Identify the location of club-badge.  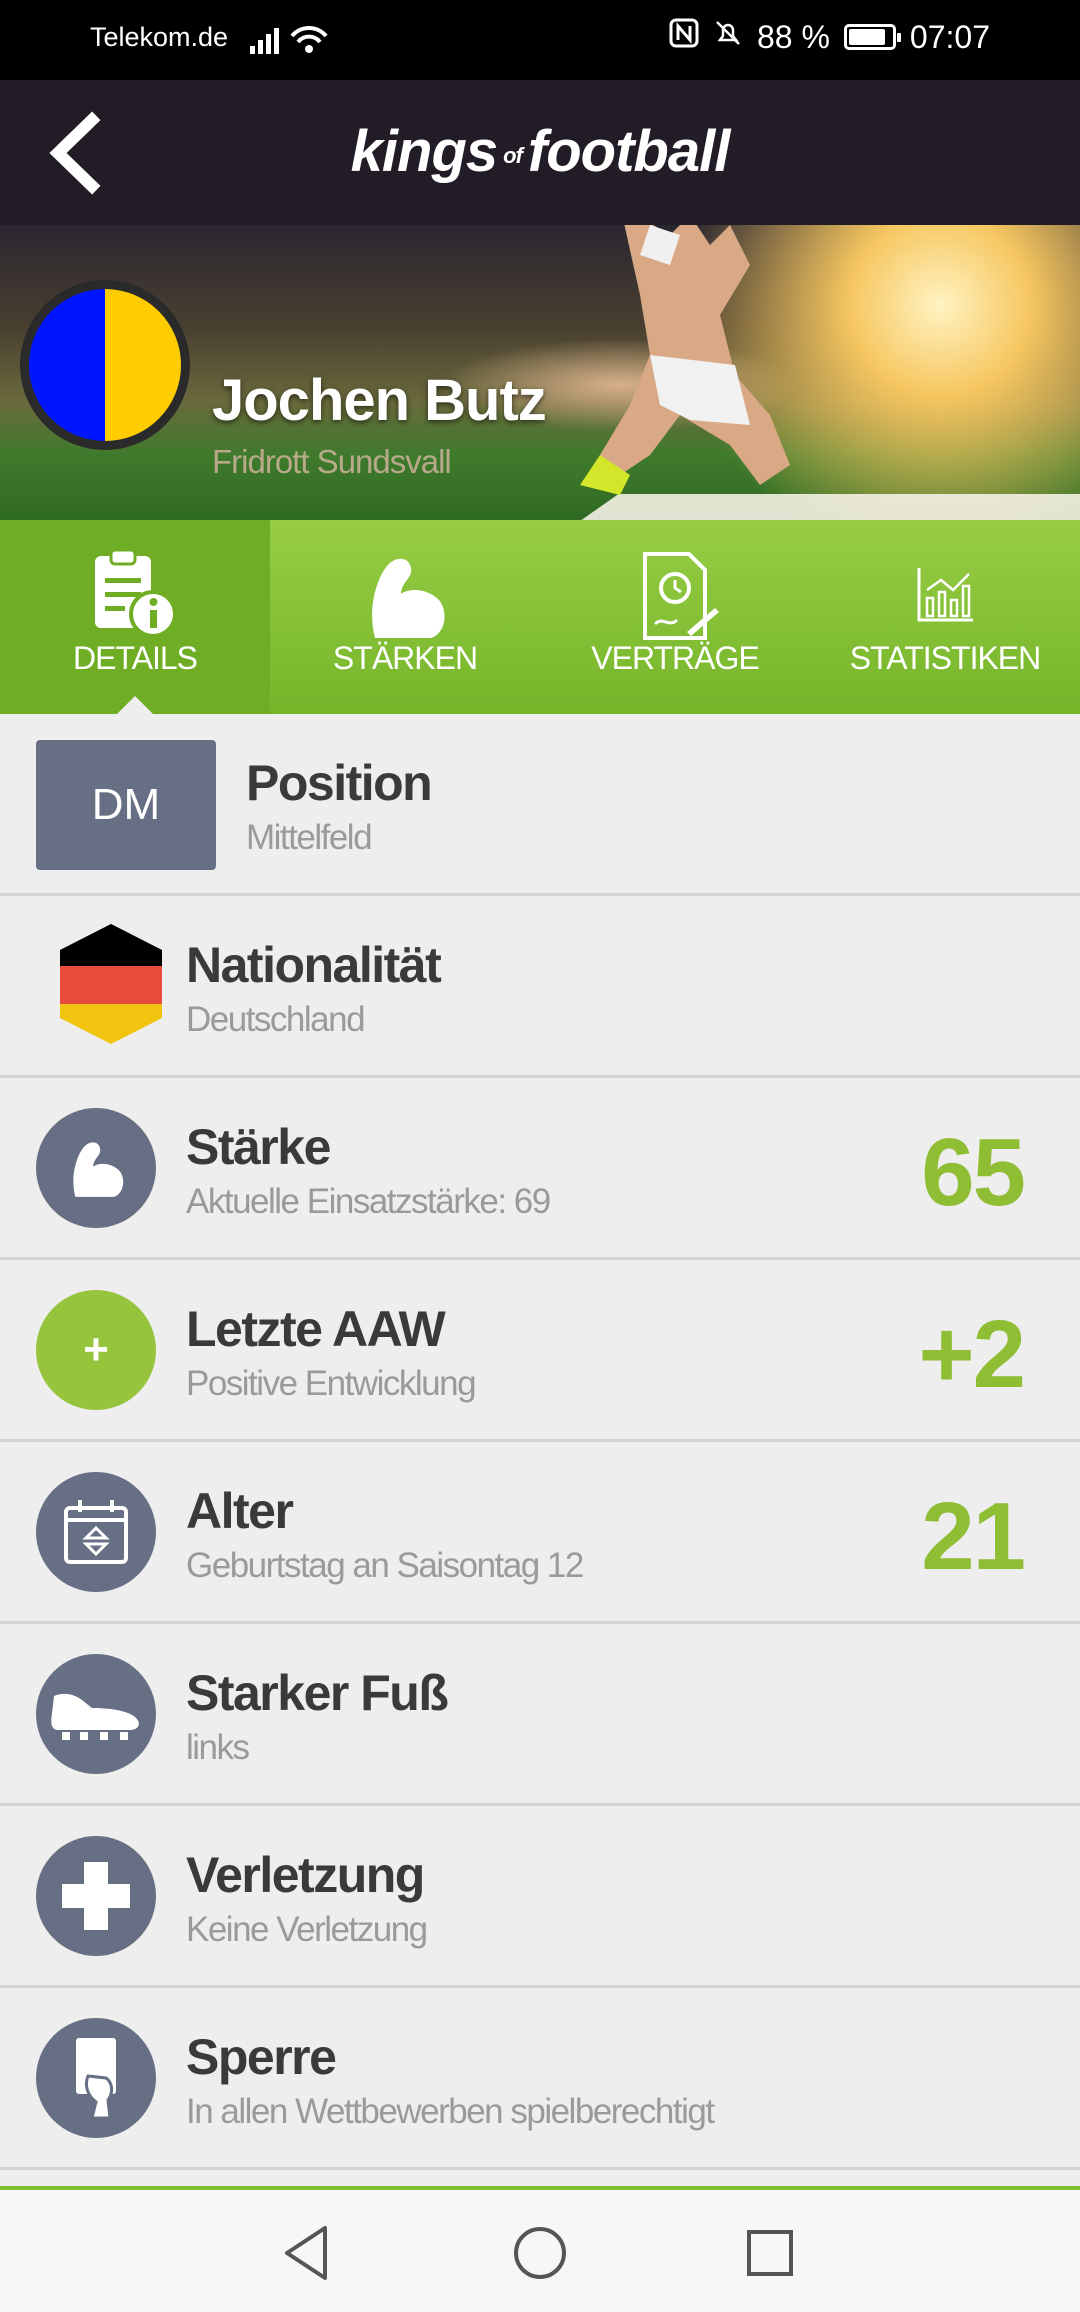
(105, 365).